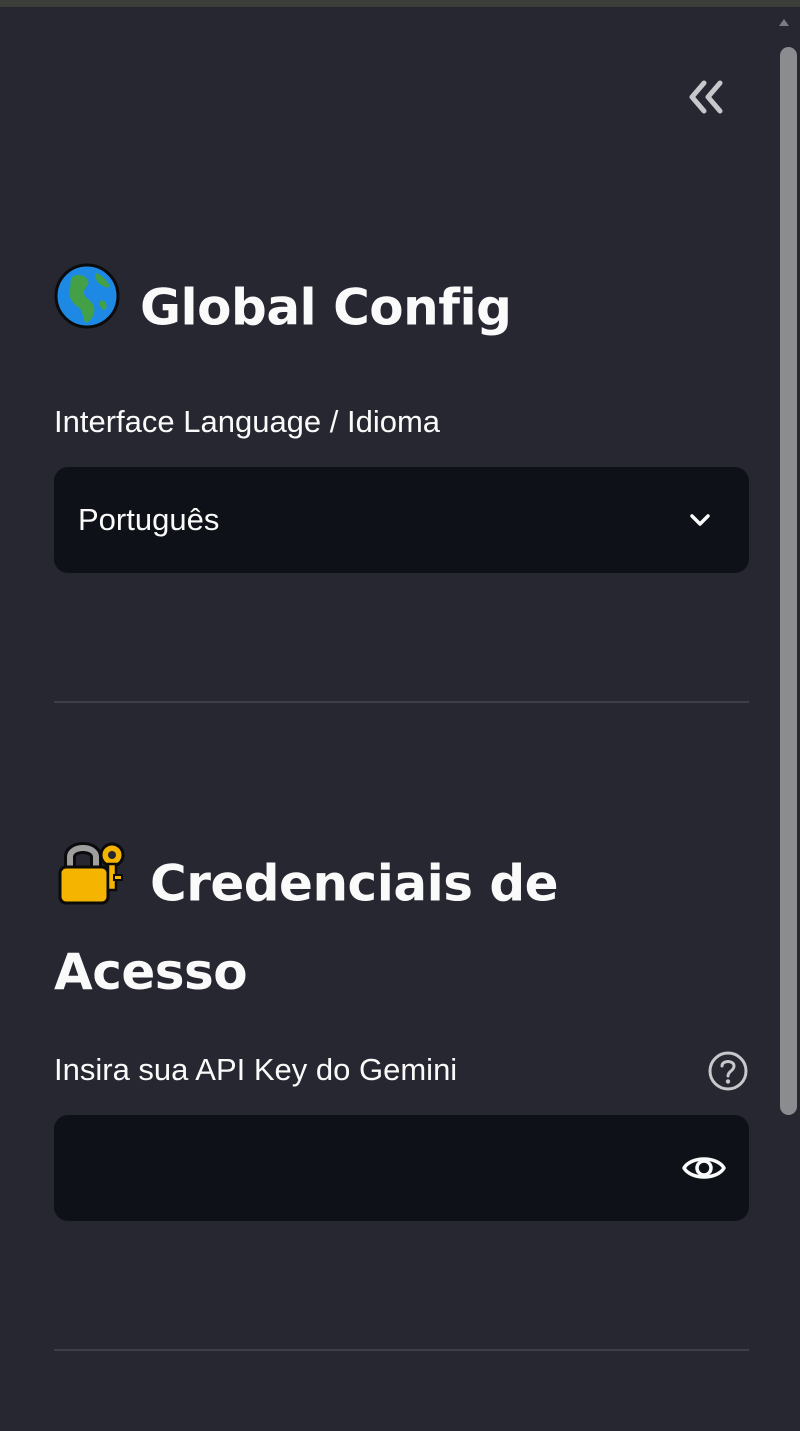 Image resolution: width=800 pixels, height=1431 pixels. What do you see at coordinates (788, 581) in the screenshot?
I see `scrollbar-thumb` at bounding box center [788, 581].